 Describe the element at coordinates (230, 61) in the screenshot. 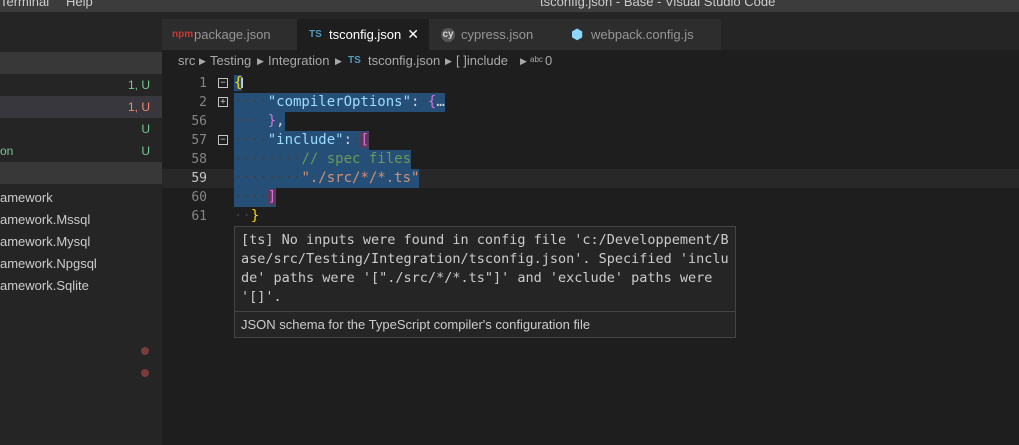

I see `breadcrumb-item: Testing` at that location.